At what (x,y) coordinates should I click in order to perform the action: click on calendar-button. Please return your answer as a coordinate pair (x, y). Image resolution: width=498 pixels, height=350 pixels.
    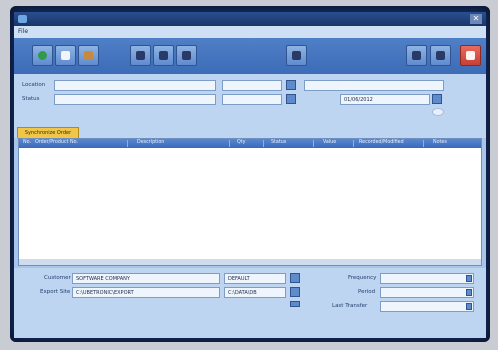
    Looking at the image, I should click on (437, 99).